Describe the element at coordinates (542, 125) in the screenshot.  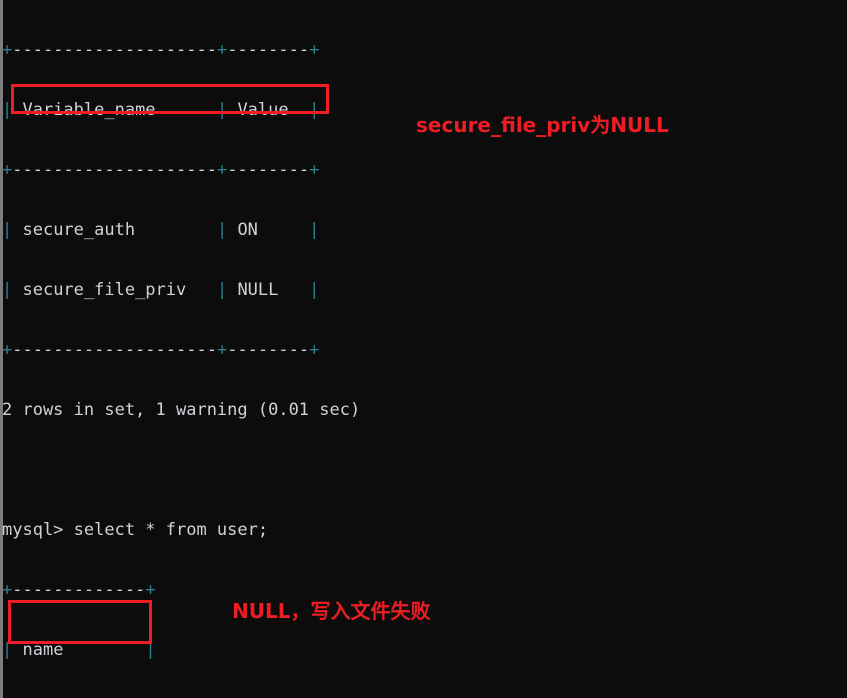
I see `annotation-secure-file-priv: secure_file_priv为NULL` at that location.